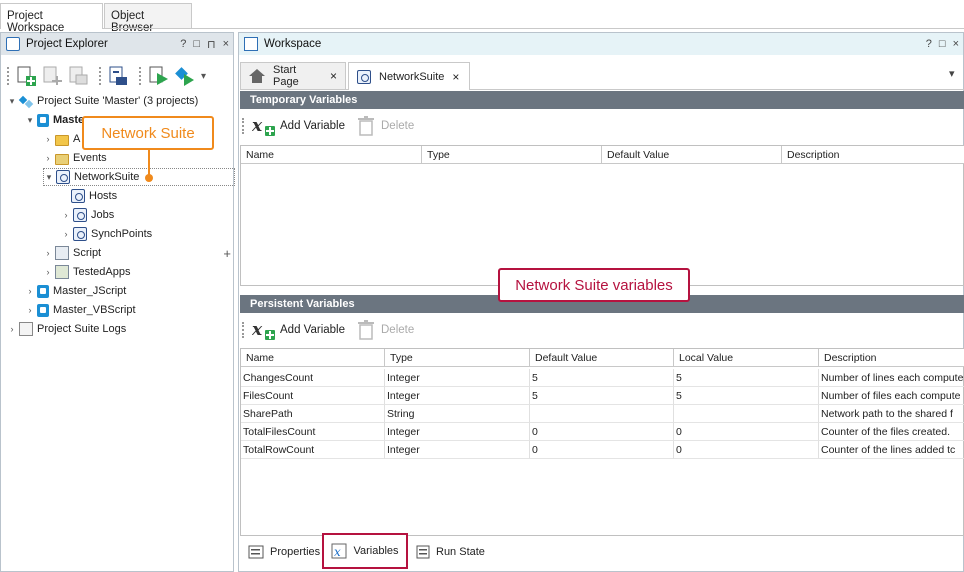 The width and height of the screenshot is (964, 572). I want to click on tab-variables: x Variables, so click(365, 551).